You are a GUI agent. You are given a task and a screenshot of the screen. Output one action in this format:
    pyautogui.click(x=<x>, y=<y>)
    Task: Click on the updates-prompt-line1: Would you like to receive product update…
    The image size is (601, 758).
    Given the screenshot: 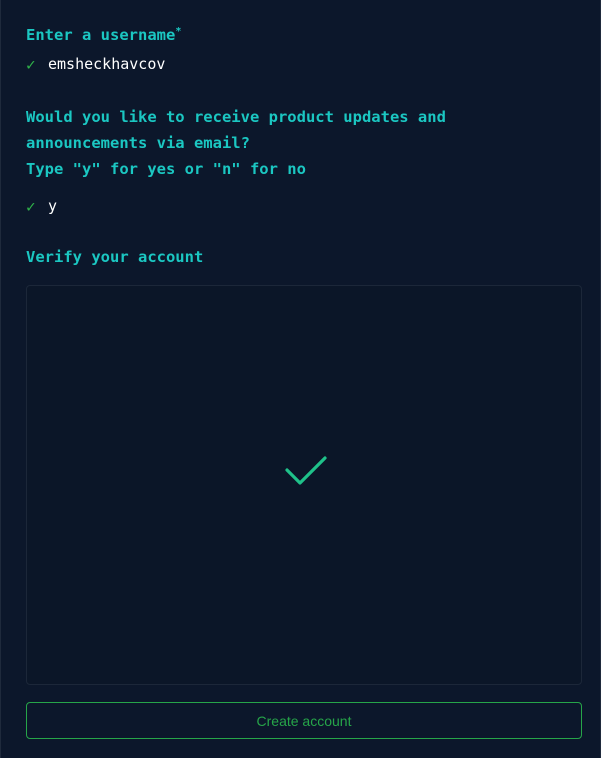 What is the action you would take?
    pyautogui.click(x=236, y=117)
    